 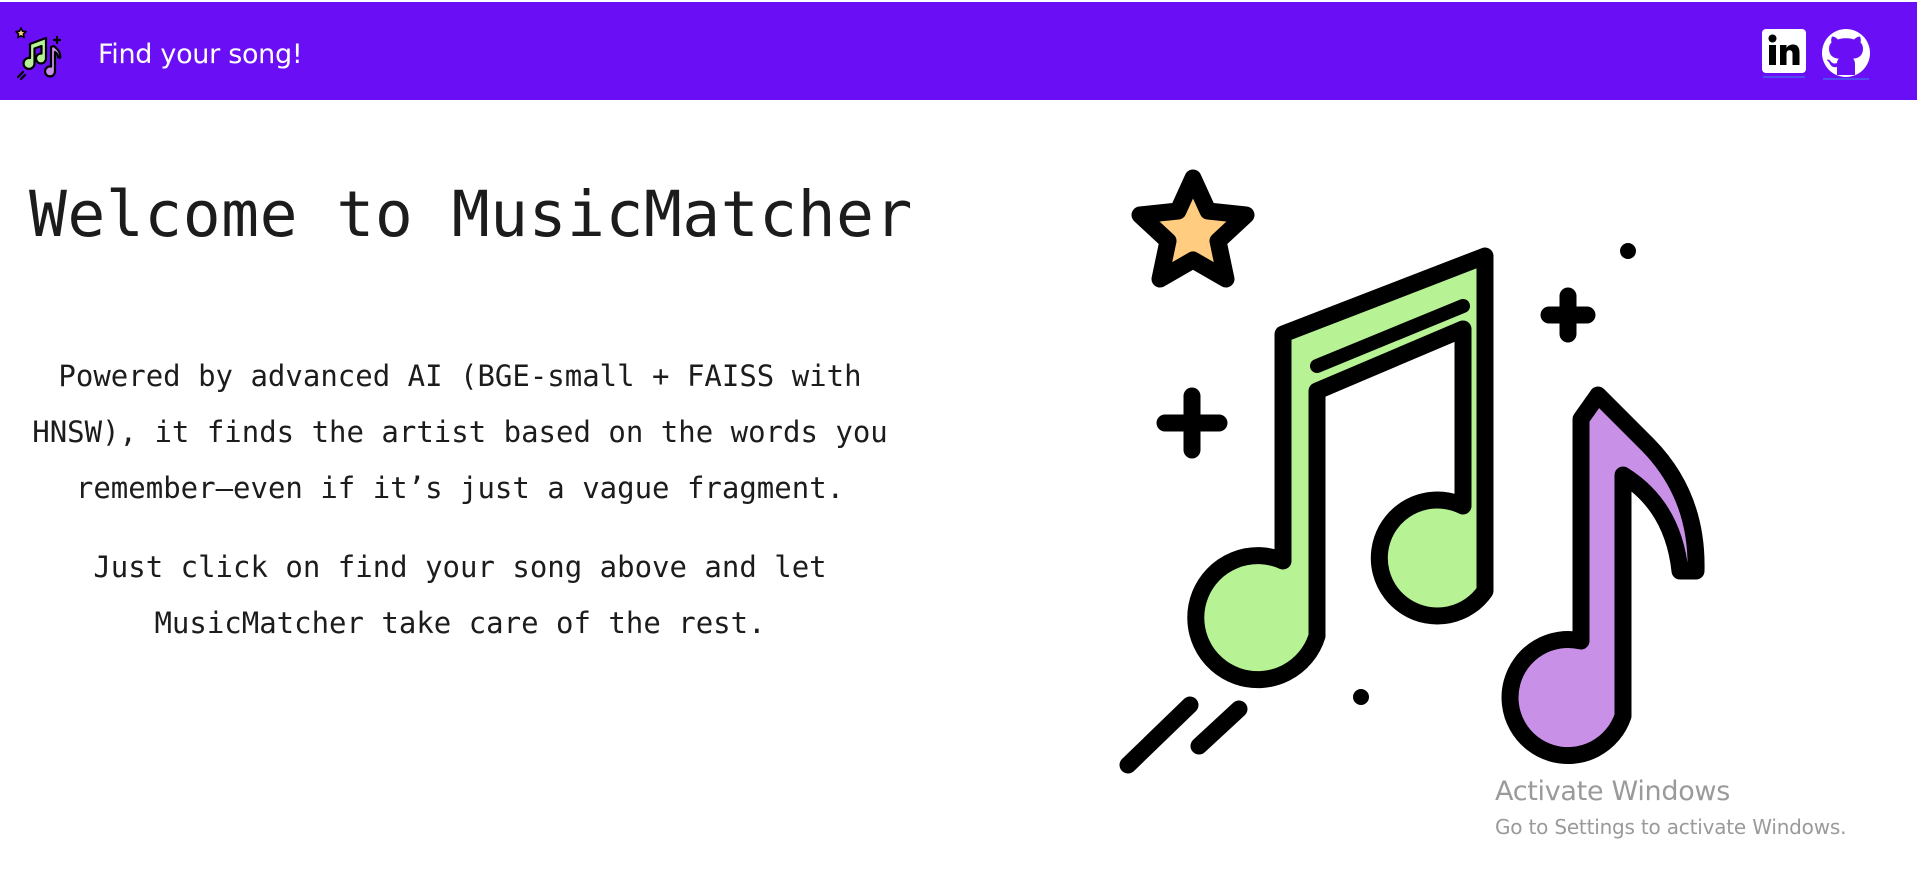 I want to click on single-note-icon, so click(x=1603, y=575).